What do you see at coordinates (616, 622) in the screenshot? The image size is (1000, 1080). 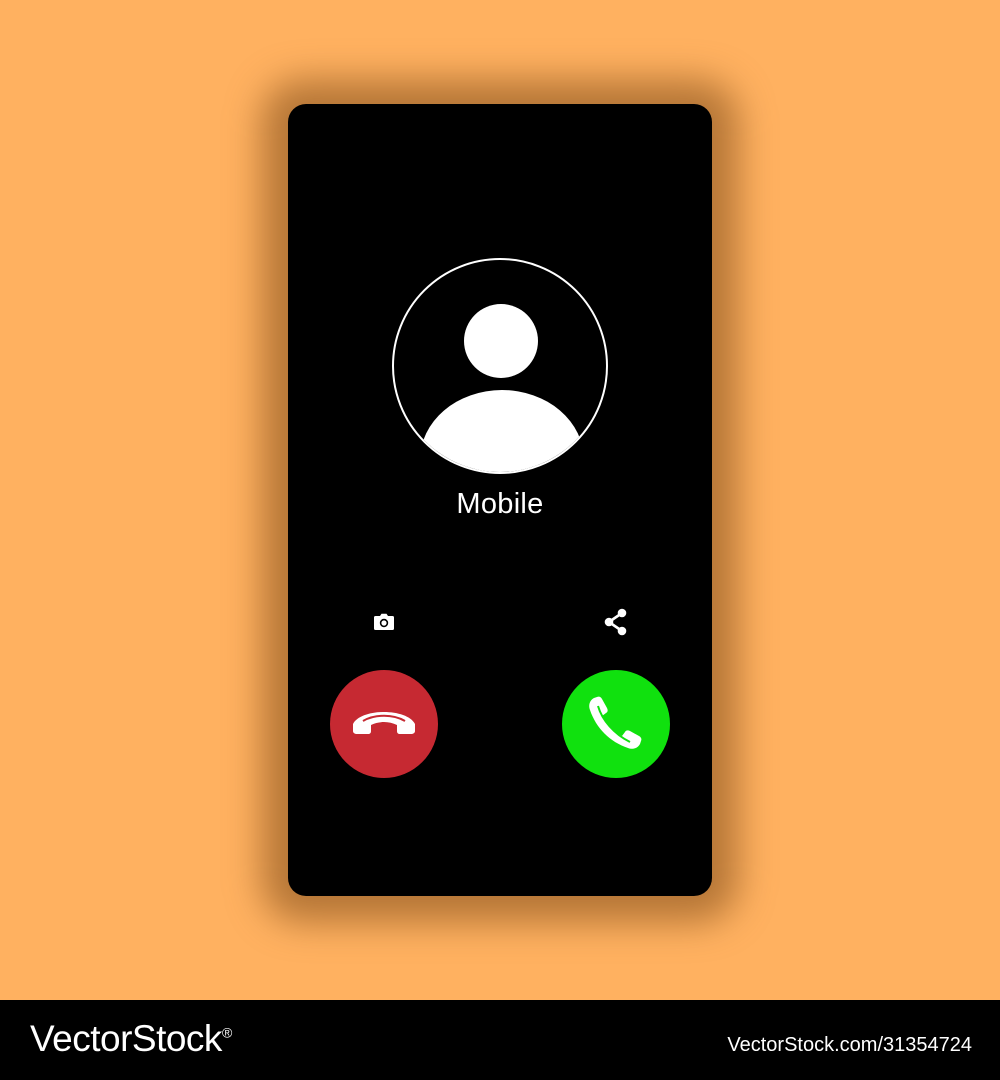 I see `share-icon` at bounding box center [616, 622].